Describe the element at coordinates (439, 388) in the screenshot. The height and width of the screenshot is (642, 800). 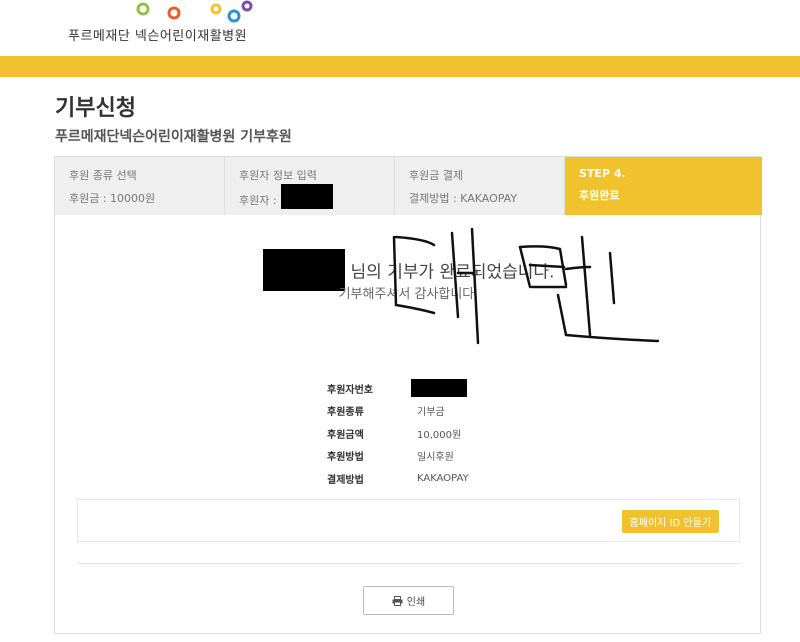
I see `redacted-donor-number` at that location.